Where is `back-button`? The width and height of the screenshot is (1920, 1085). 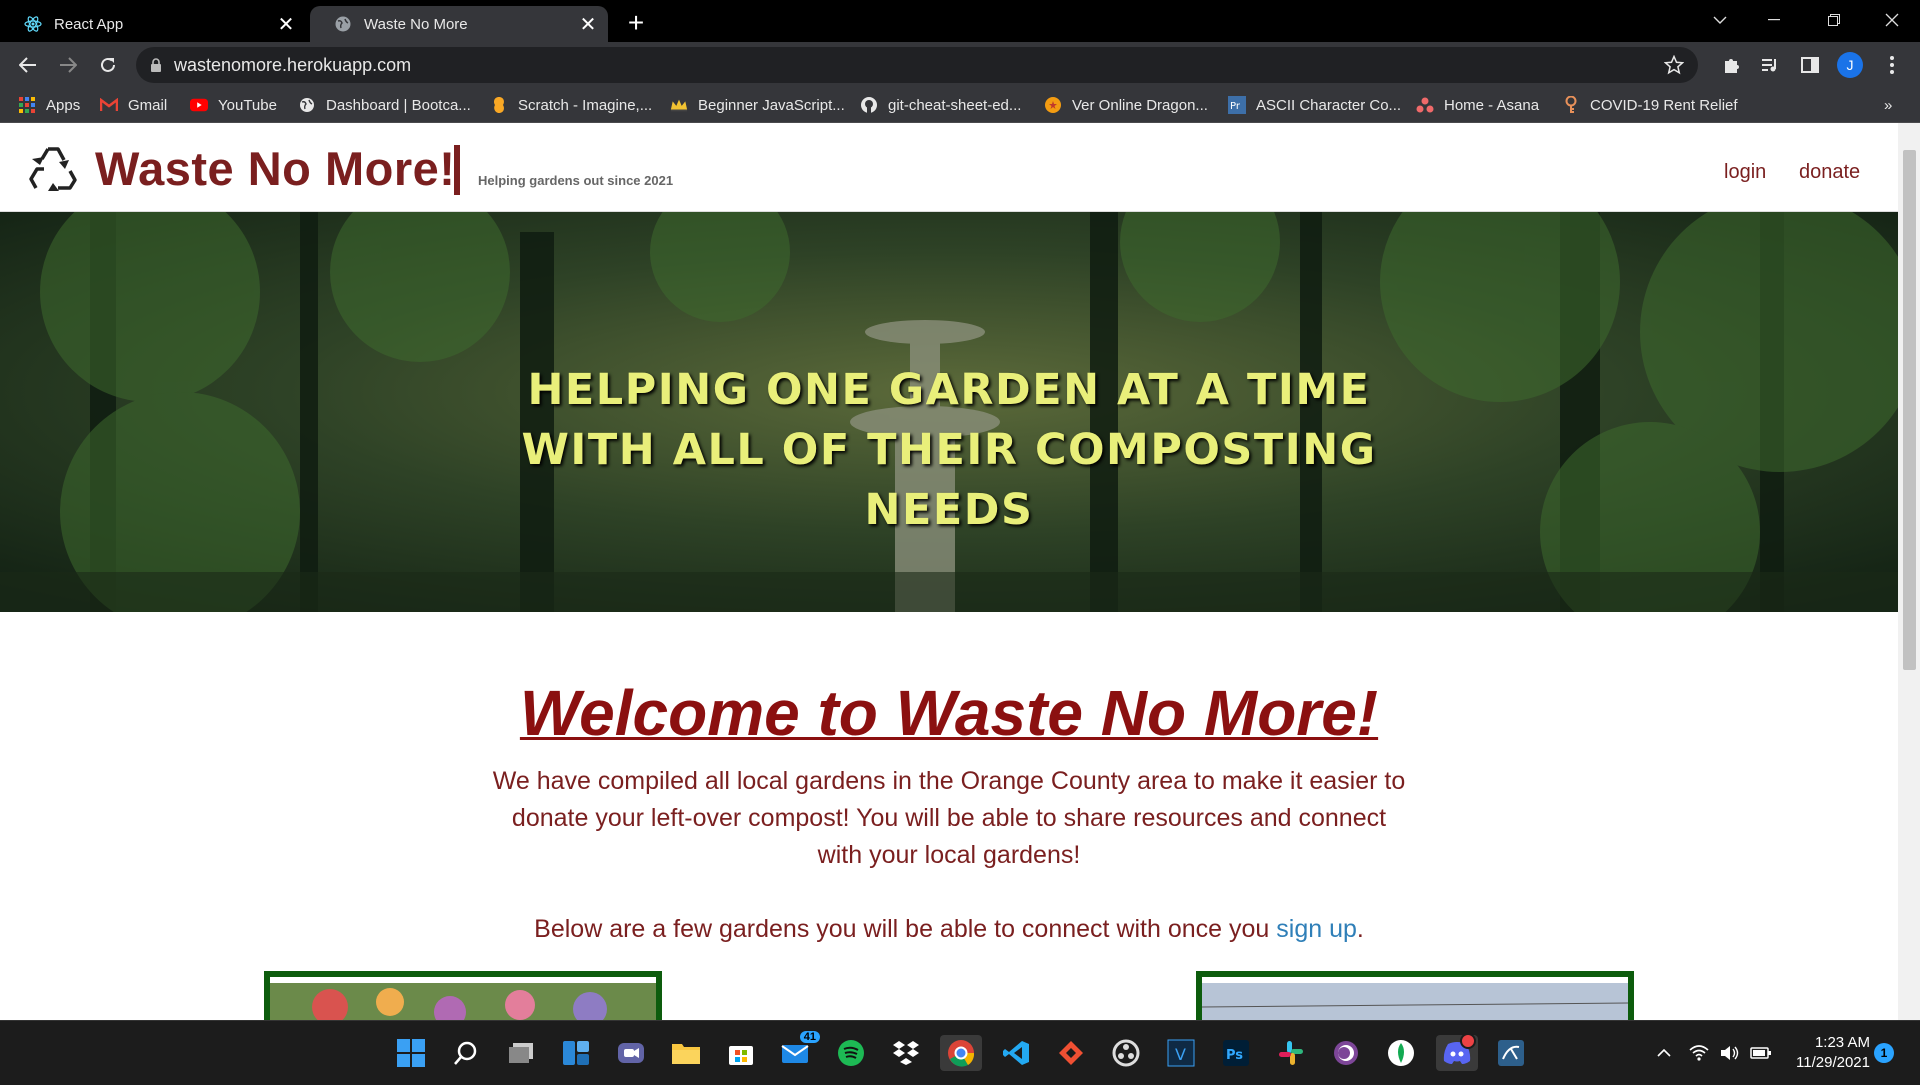 back-button is located at coordinates (28, 65).